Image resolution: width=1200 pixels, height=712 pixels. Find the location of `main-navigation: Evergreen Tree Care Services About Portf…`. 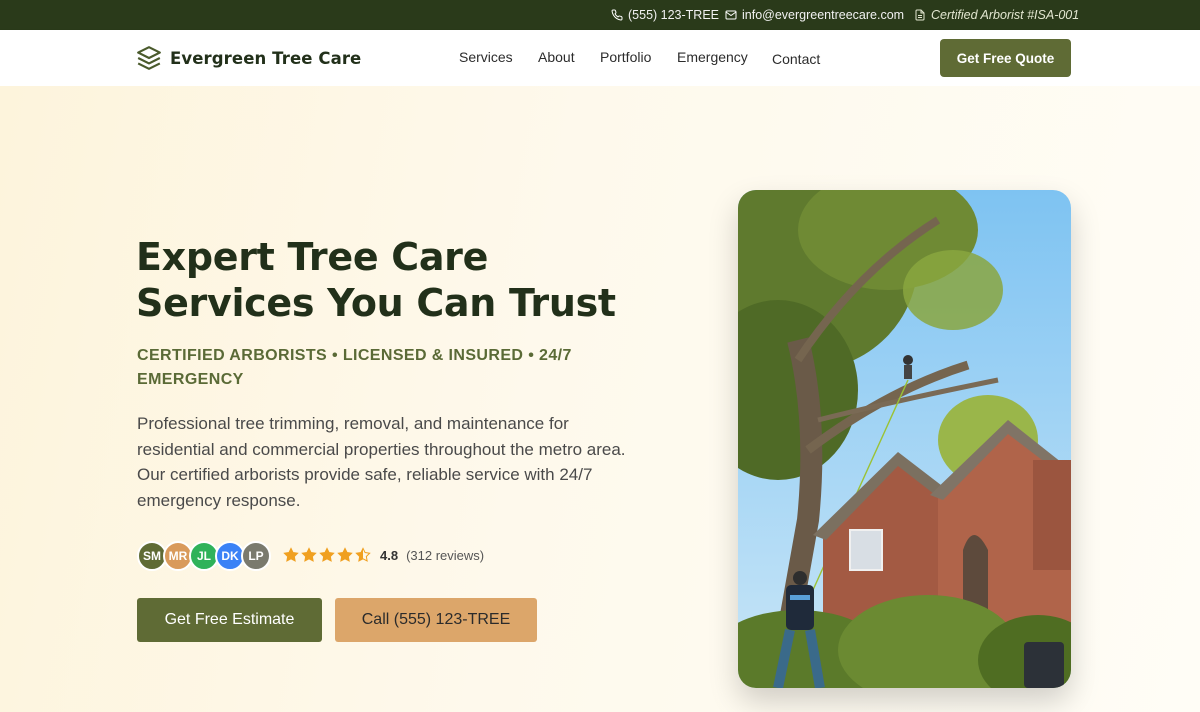

main-navigation: Evergreen Tree Care Services About Portf… is located at coordinates (600, 58).